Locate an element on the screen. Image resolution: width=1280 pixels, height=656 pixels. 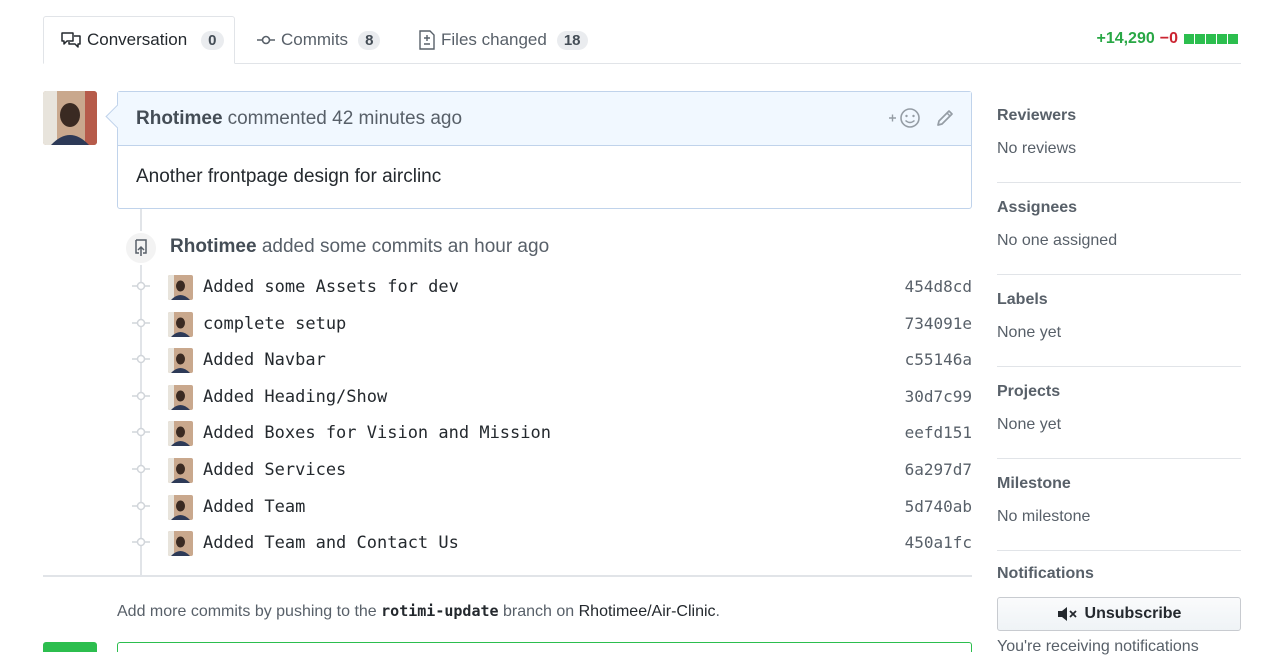
sidebar-heading: Assignees is located at coordinates (1037, 207).